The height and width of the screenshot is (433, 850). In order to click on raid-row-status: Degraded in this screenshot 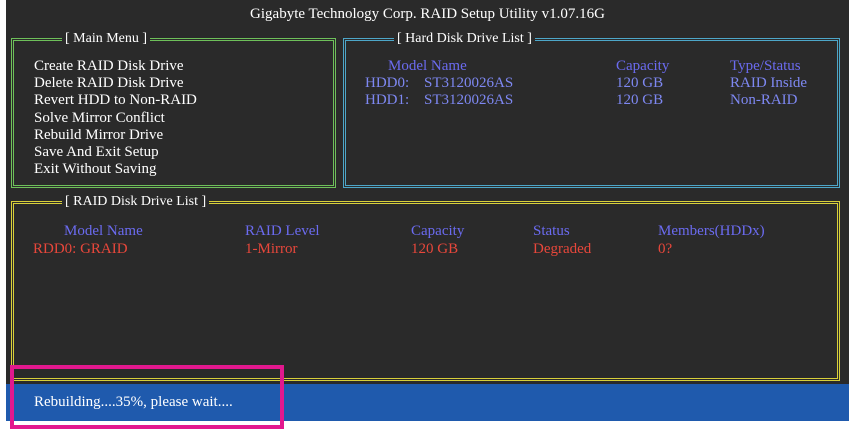, I will do `click(562, 249)`.